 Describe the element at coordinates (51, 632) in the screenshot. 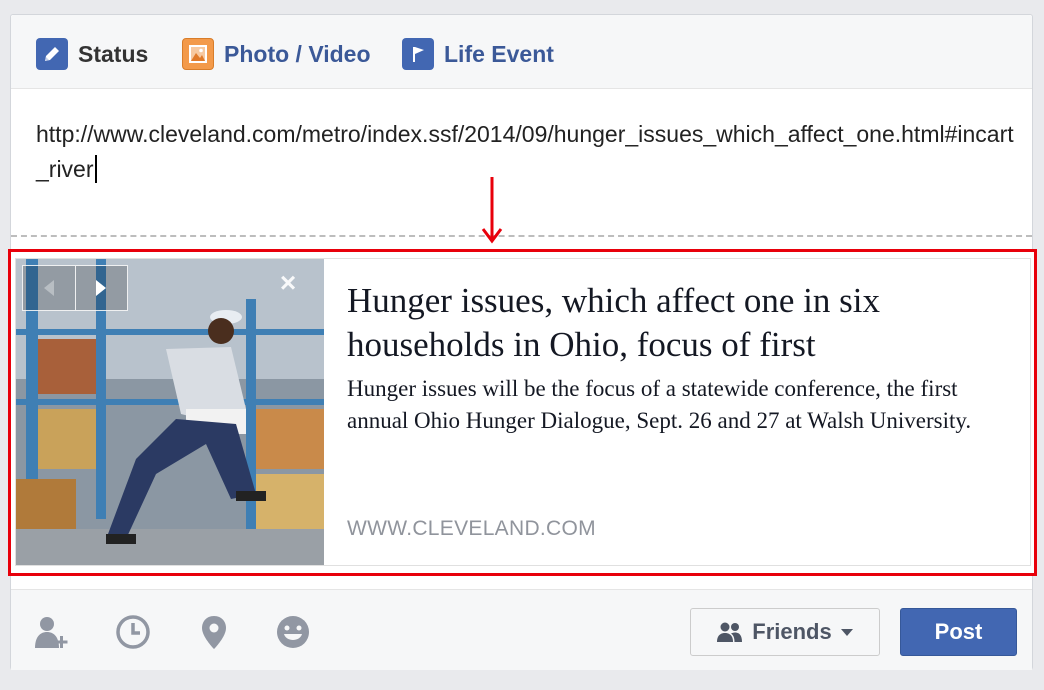

I see `tag-friends-icon` at that location.